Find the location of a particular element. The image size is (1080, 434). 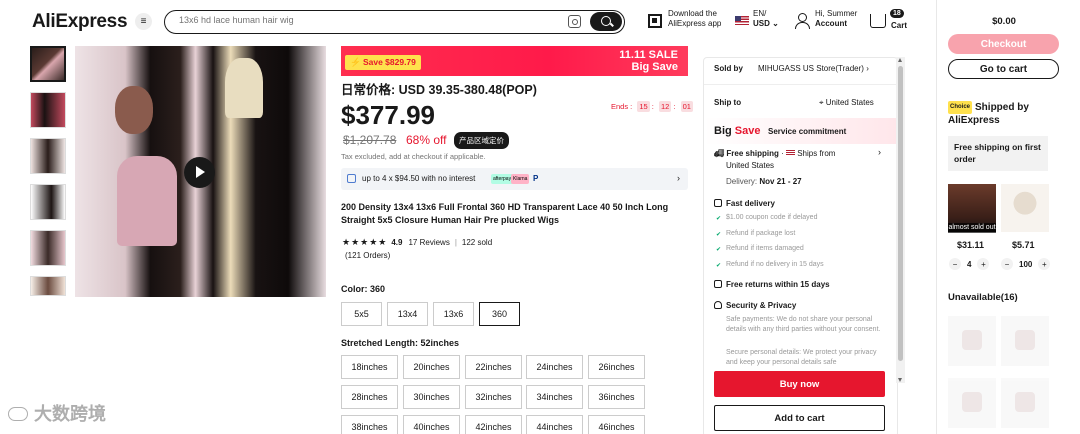

free-returns-label: Free returns within 15 days is located at coordinates (778, 284).